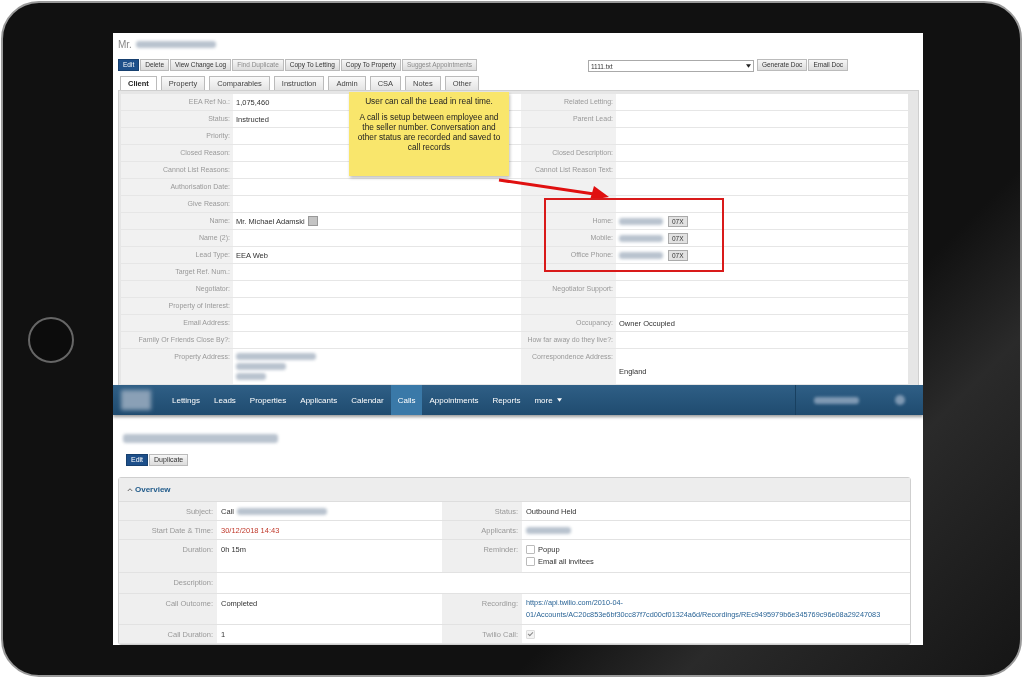 Image resolution: width=1024 pixels, height=678 pixels. I want to click on more-menu: more, so click(542, 400).